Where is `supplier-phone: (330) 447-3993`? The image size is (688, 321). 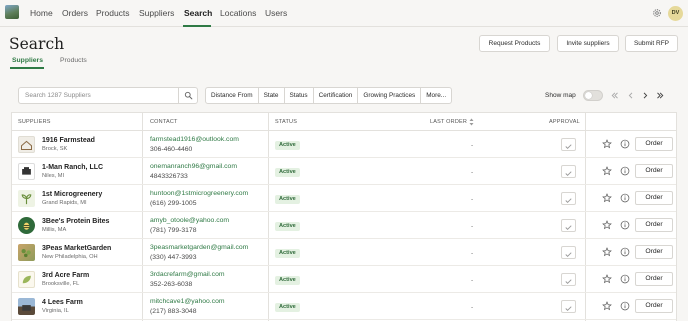
supplier-phone: (330) 447-3993 is located at coordinates (173, 257).